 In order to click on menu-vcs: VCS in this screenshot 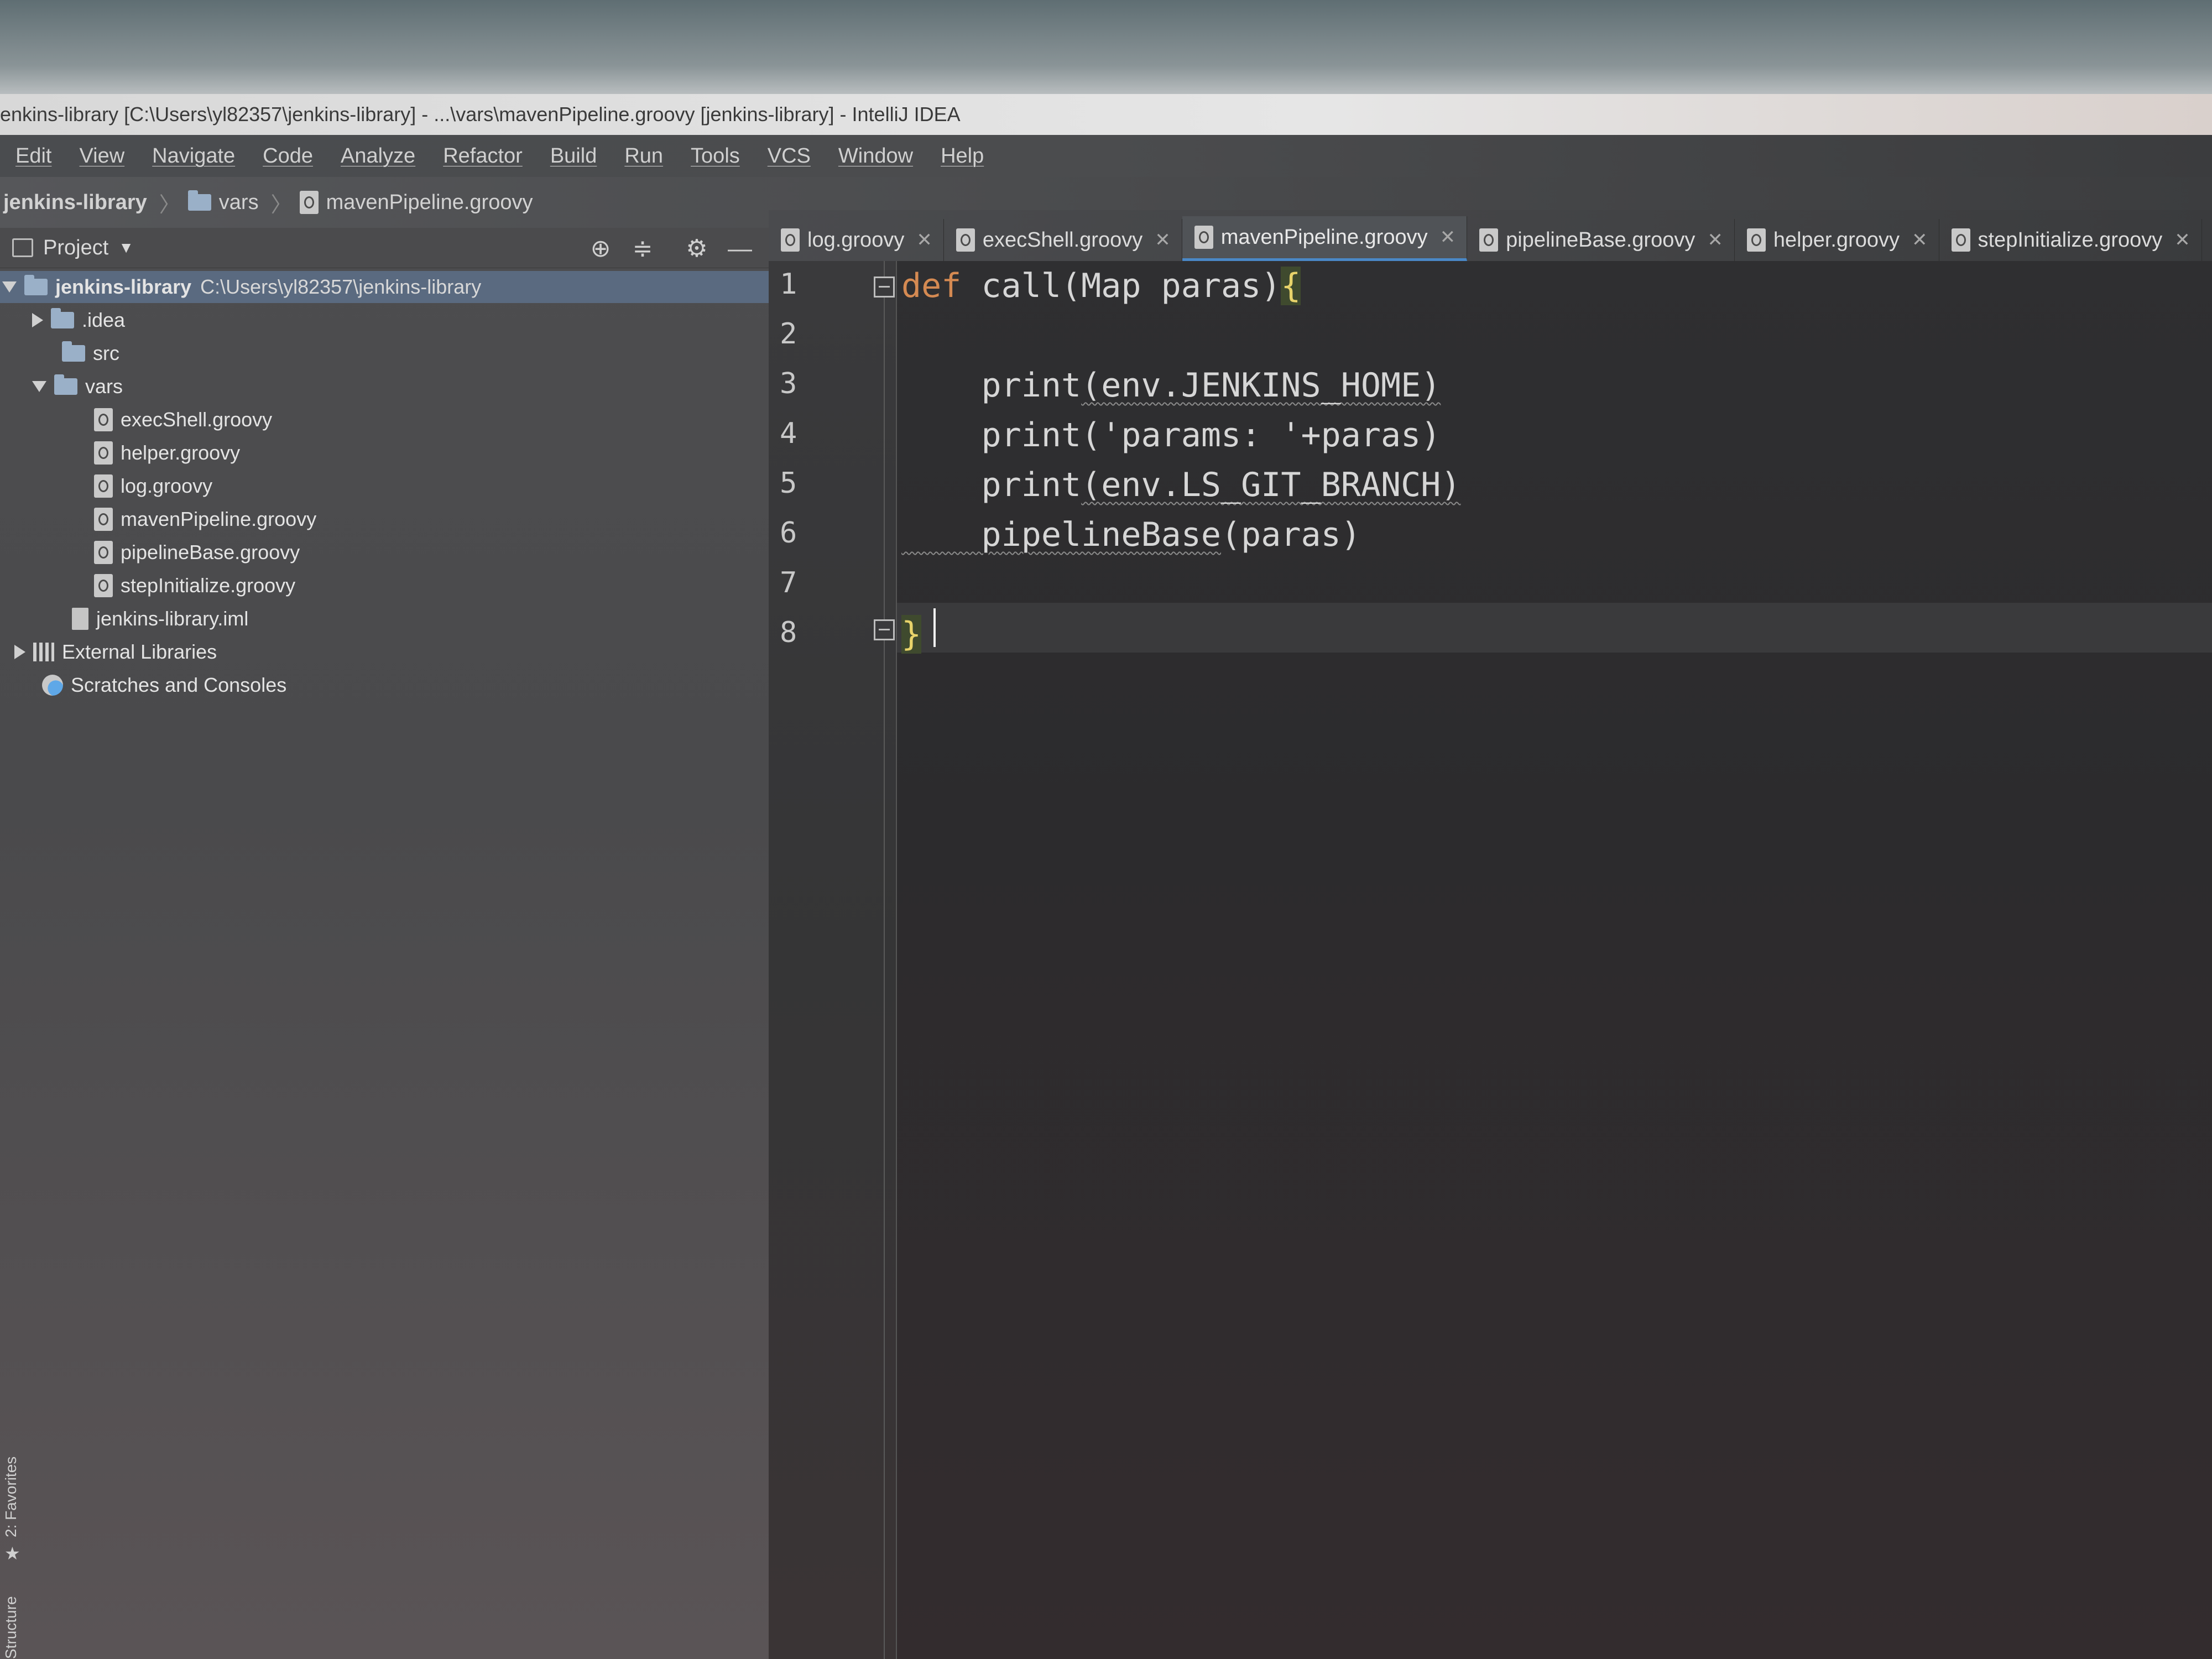, I will do `click(788, 156)`.